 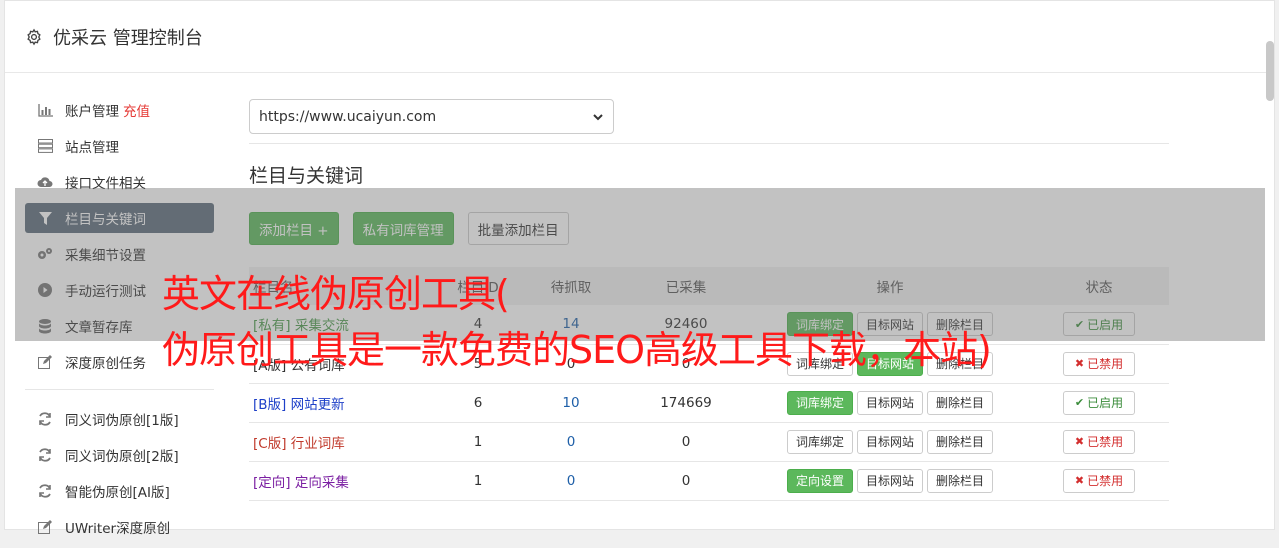 I want to click on sidebar-item-article-store: 文章暂存库, so click(x=119, y=326).